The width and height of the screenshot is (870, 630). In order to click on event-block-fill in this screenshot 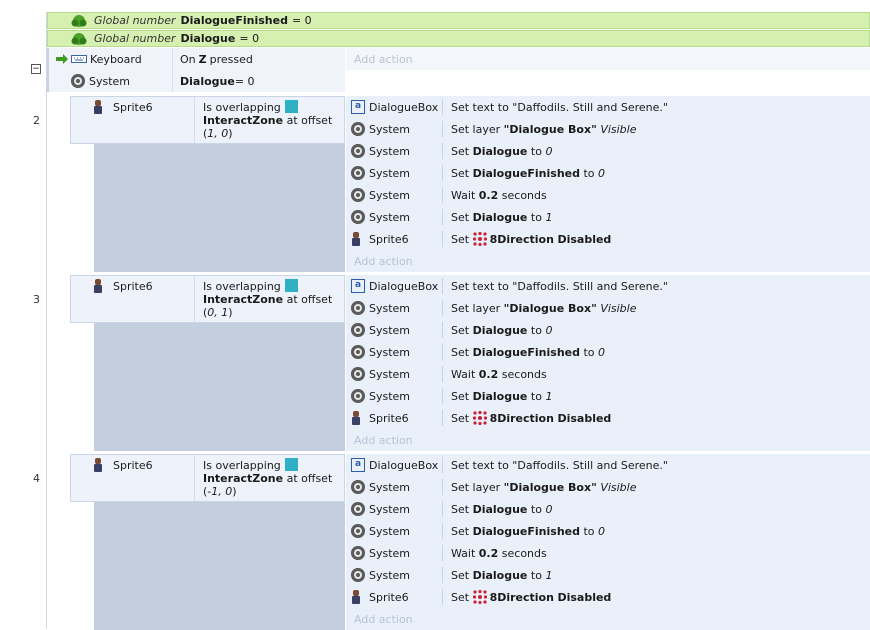, I will do `click(219, 386)`.